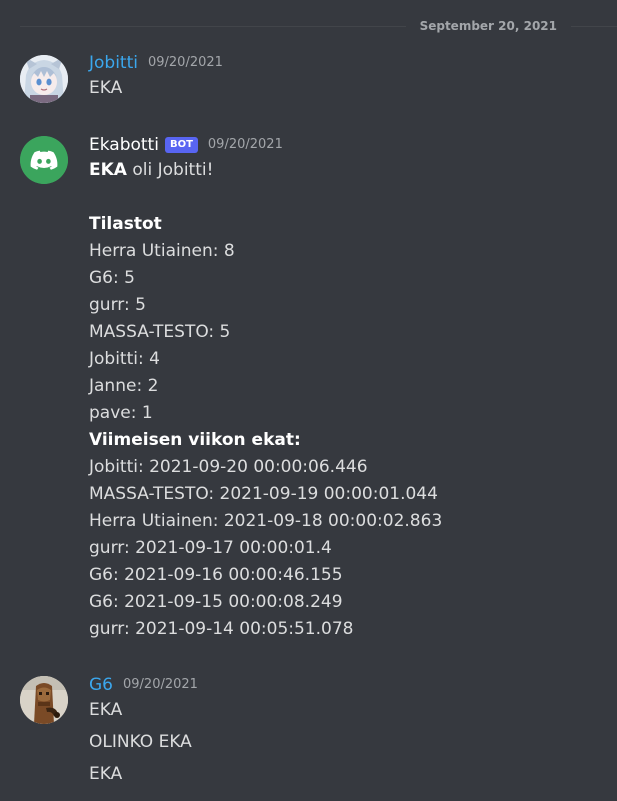  Describe the element at coordinates (348, 731) in the screenshot. I see `message-content: G6 09/20/2021 EKA OLINKO EKA EKA` at that location.